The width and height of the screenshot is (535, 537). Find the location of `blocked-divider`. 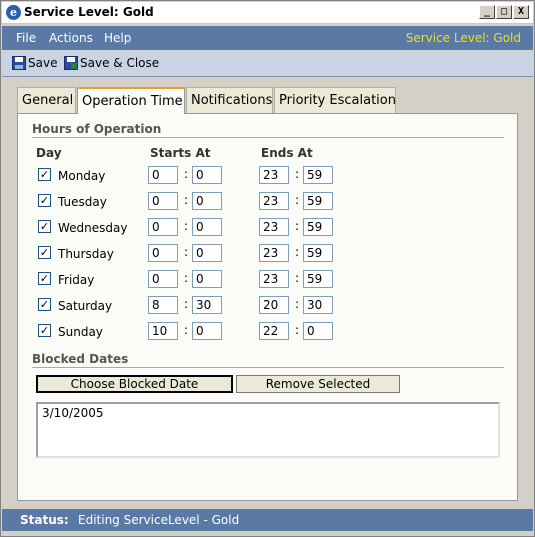

blocked-divider is located at coordinates (268, 367).